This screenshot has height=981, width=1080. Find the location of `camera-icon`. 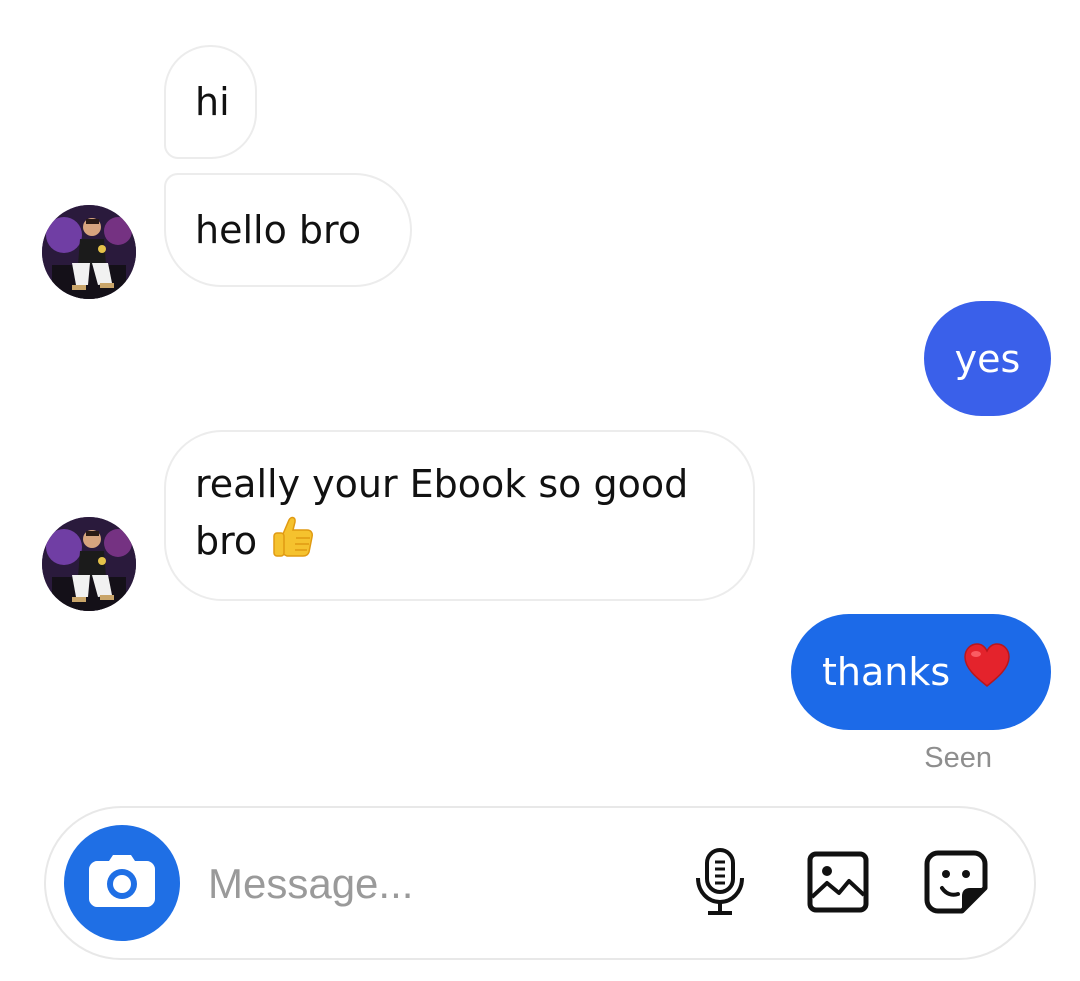

camera-icon is located at coordinates (122, 883).